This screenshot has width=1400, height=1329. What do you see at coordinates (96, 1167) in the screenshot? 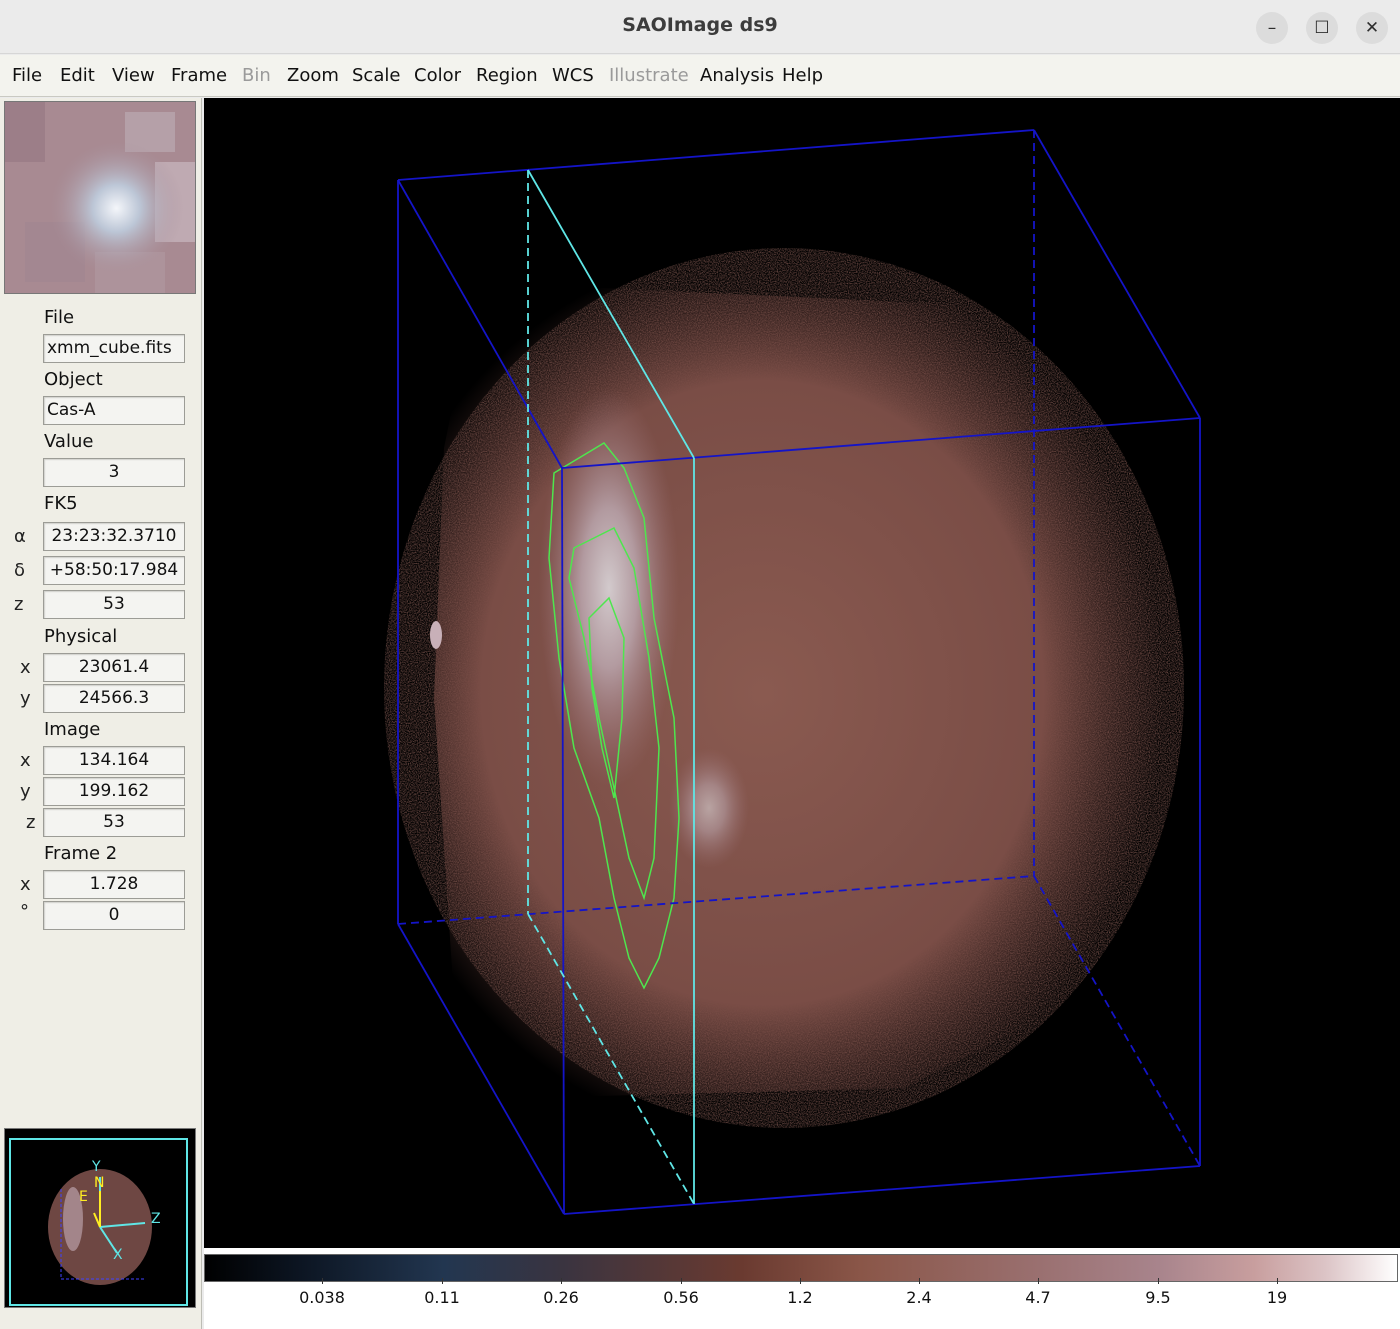
I see `mag-y-axis: Y` at bounding box center [96, 1167].